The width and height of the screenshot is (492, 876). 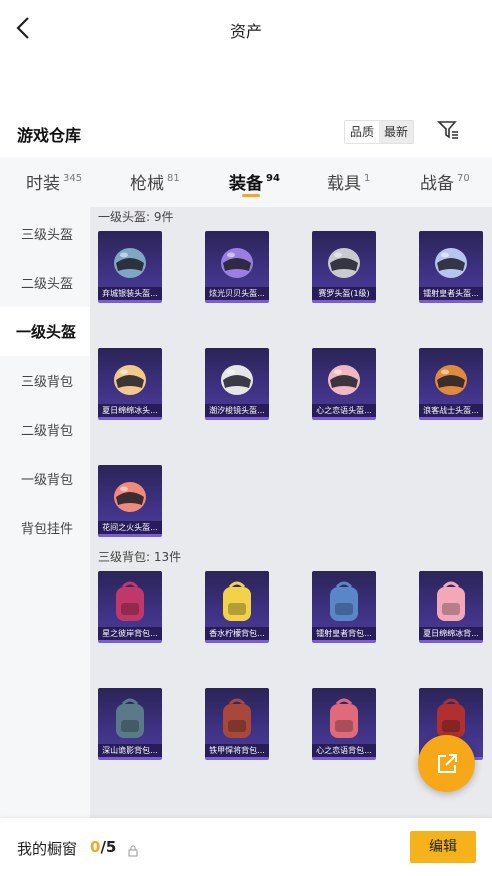 I want to click on share-button, so click(x=446, y=763).